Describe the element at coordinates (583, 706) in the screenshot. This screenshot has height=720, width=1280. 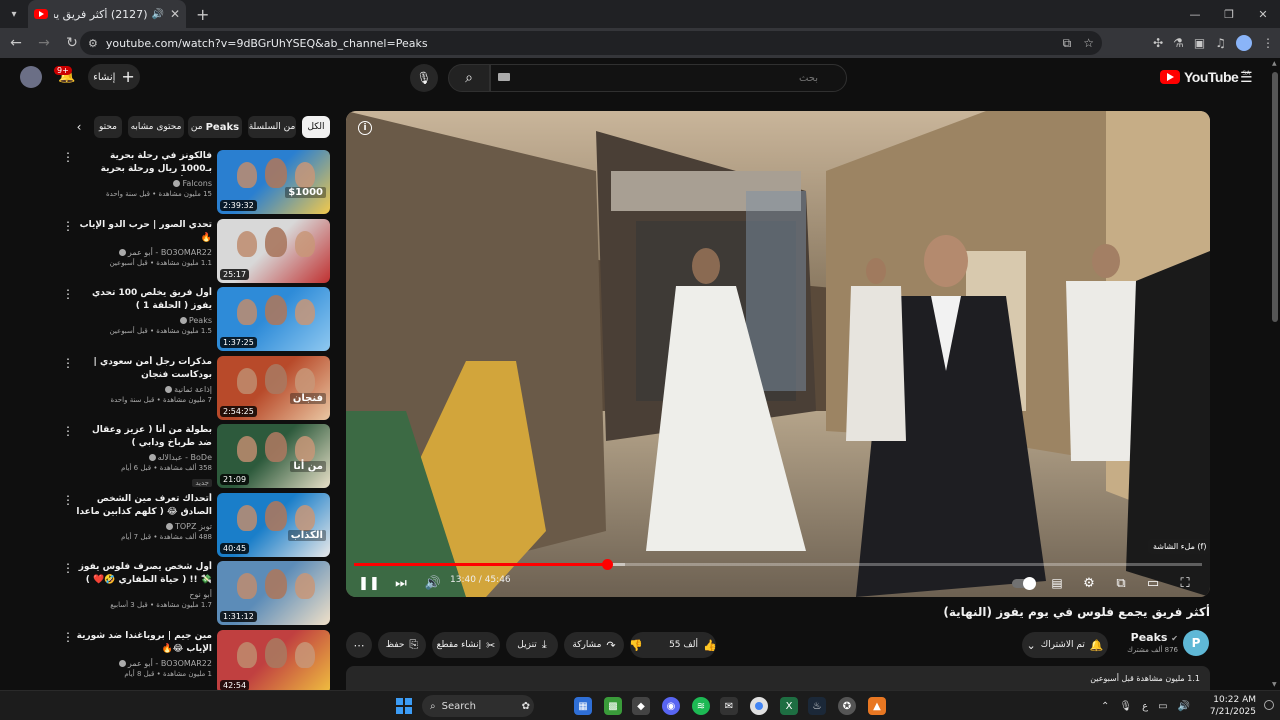
I see `task-view-icon: ▦` at that location.